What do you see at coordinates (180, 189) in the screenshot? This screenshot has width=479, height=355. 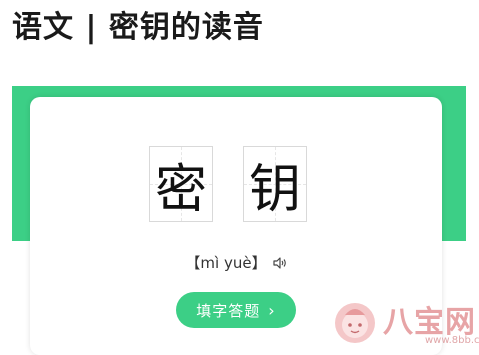 I see `character-1: 密` at bounding box center [180, 189].